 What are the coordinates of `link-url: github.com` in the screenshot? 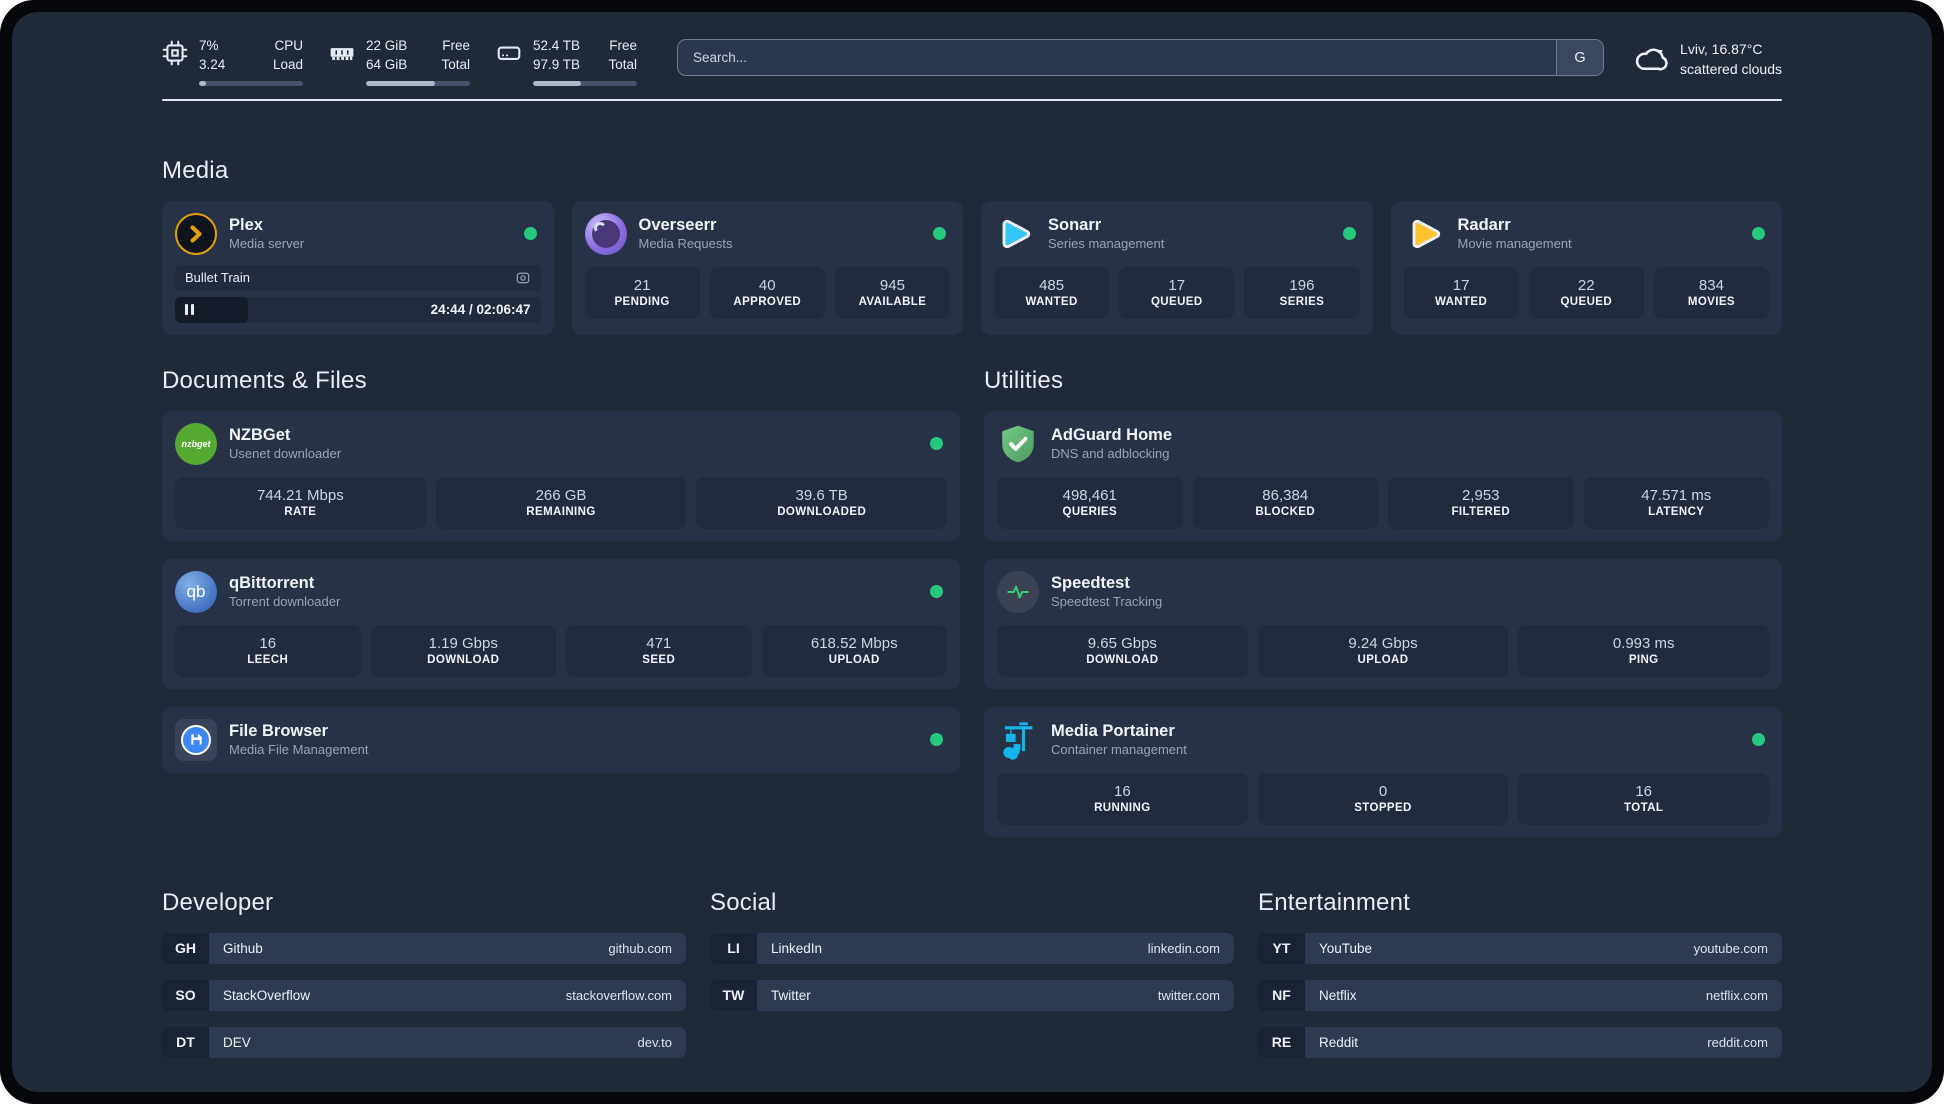 It's located at (640, 948).